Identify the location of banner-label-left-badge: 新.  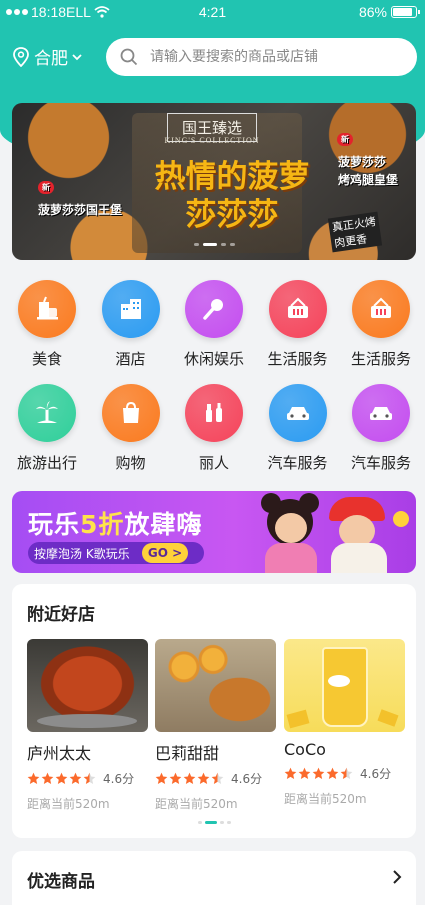
(46, 187).